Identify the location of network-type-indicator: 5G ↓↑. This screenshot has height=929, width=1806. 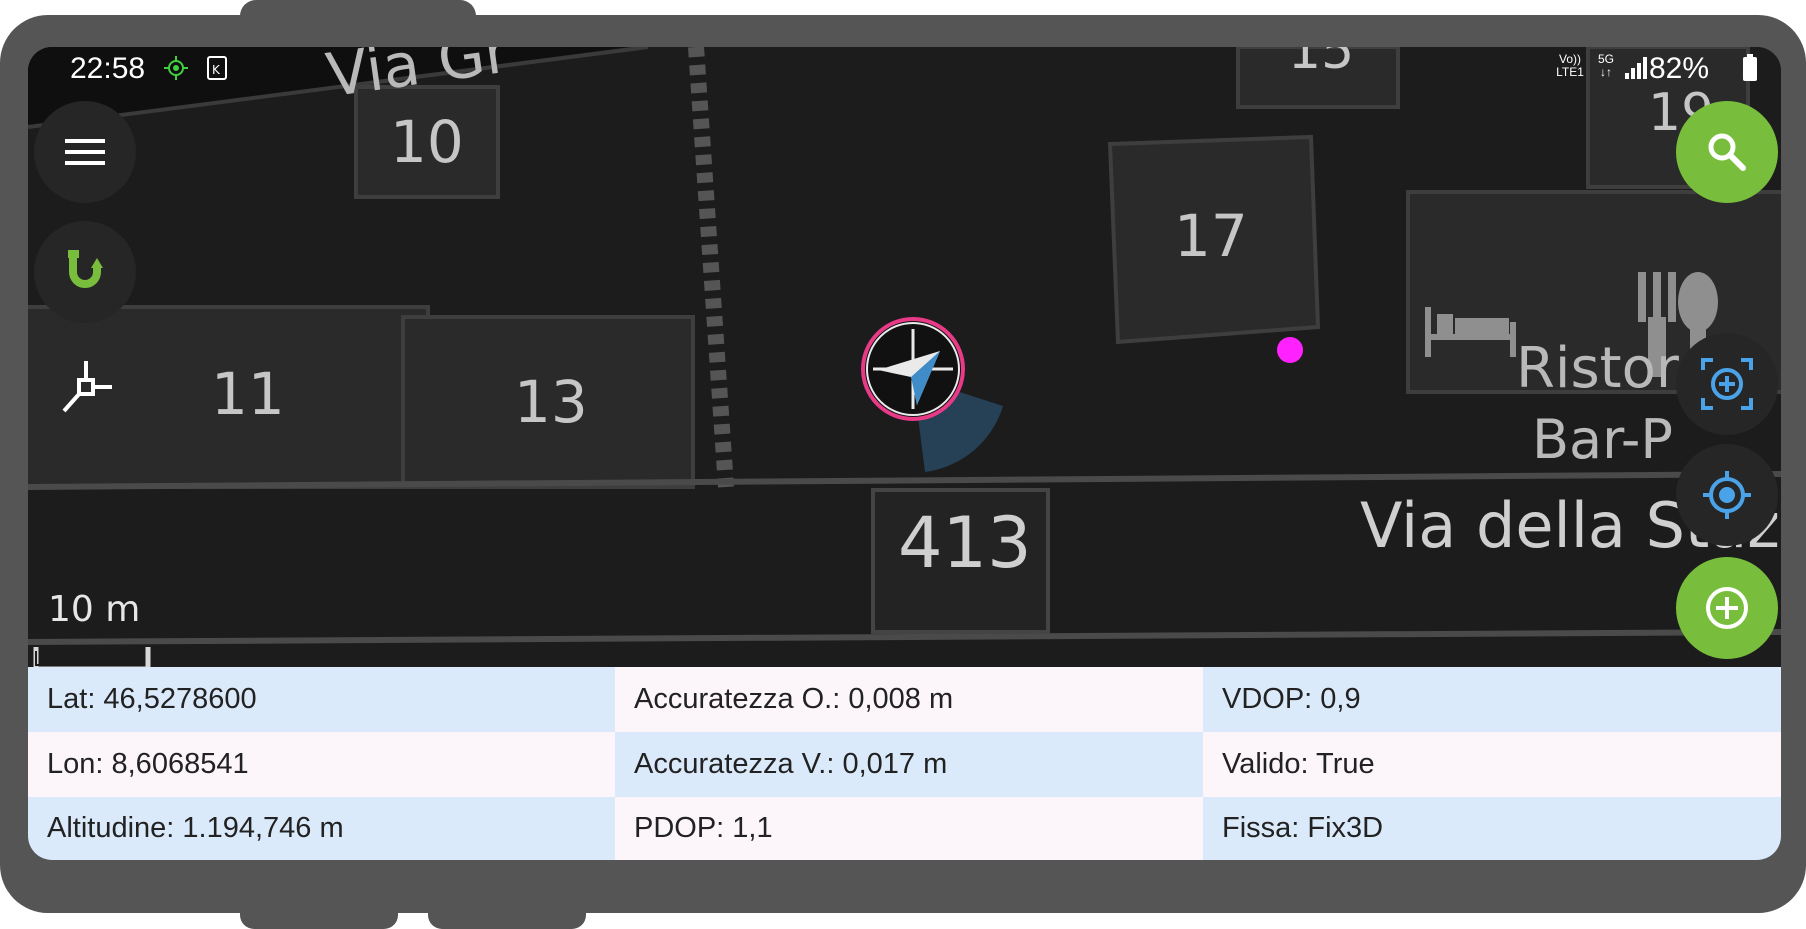
(1605, 65).